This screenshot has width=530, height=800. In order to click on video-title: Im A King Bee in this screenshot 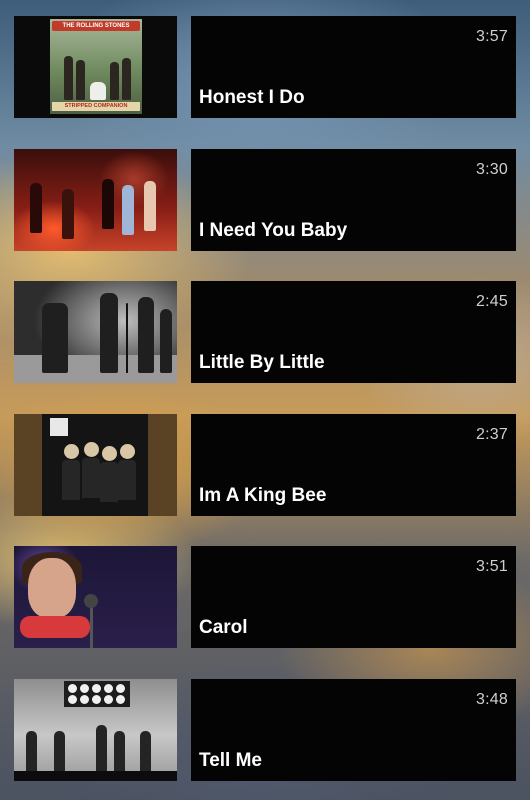, I will do `click(263, 495)`.